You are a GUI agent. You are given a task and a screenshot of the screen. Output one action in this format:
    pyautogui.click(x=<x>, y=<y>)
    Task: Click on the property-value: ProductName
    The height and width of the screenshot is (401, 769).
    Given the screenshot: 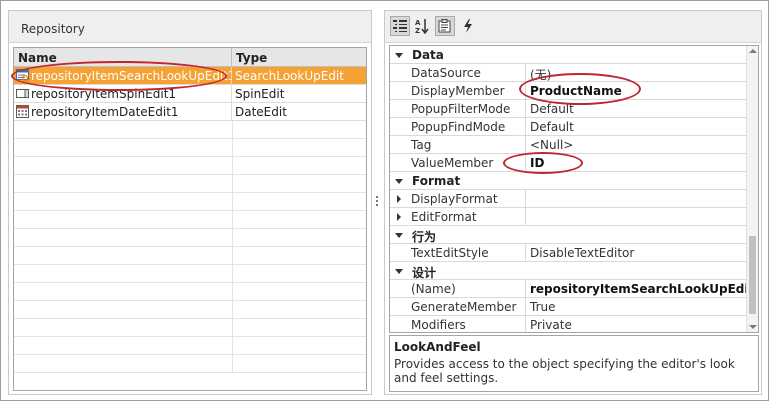 What is the action you would take?
    pyautogui.click(x=637, y=91)
    